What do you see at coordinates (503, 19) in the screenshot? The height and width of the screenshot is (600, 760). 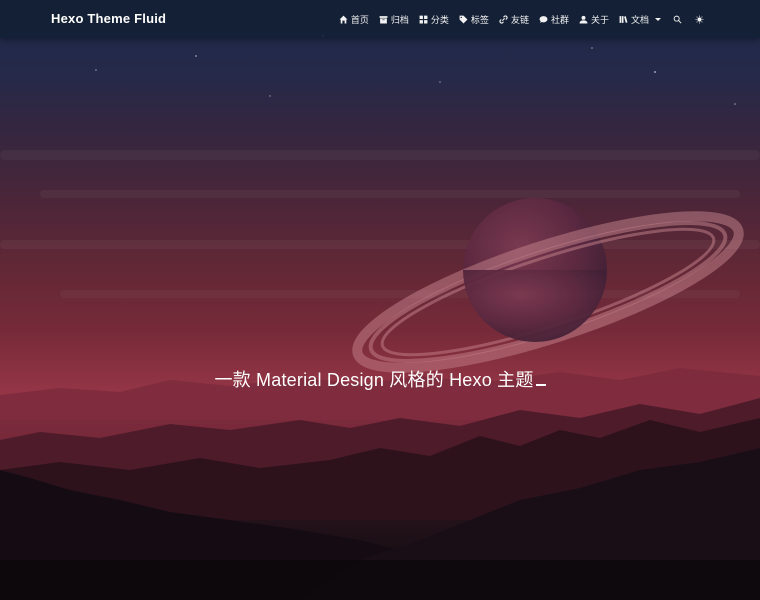 I see `link-icon` at bounding box center [503, 19].